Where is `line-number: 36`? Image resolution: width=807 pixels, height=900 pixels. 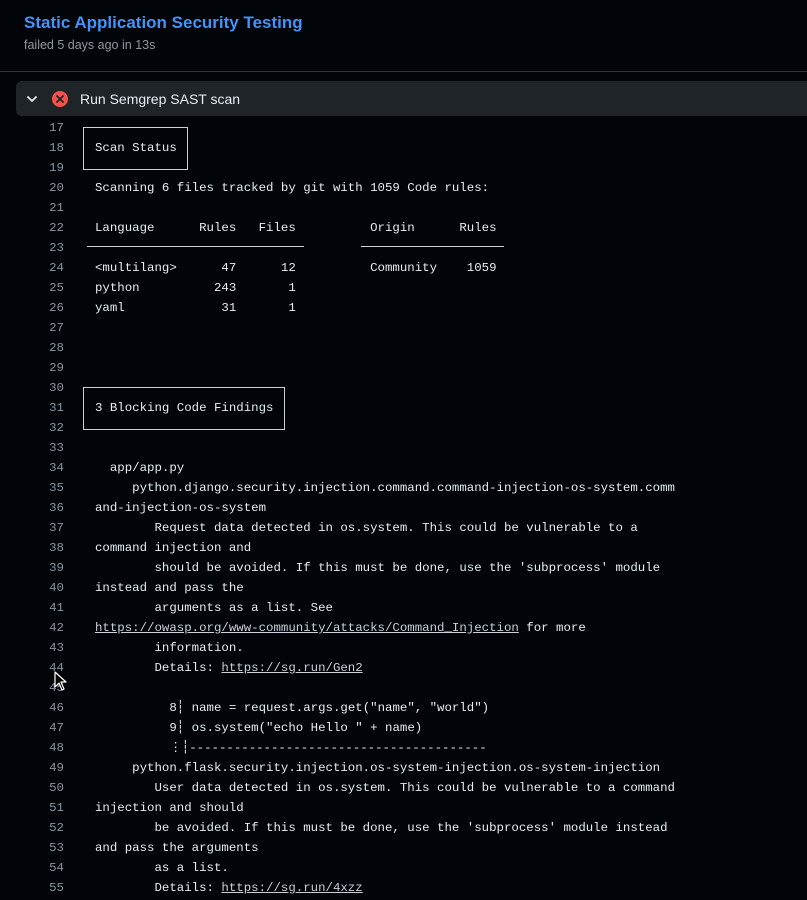 line-number: 36 is located at coordinates (40, 508).